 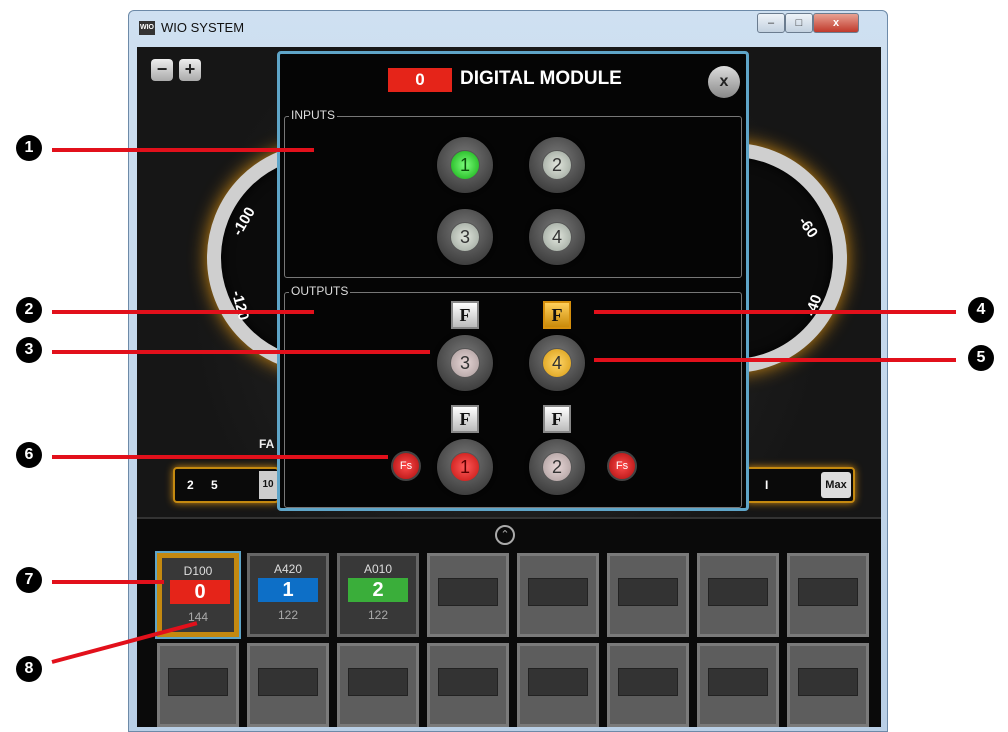 What do you see at coordinates (214, 485) in the screenshot?
I see `slider-tick: 5` at bounding box center [214, 485].